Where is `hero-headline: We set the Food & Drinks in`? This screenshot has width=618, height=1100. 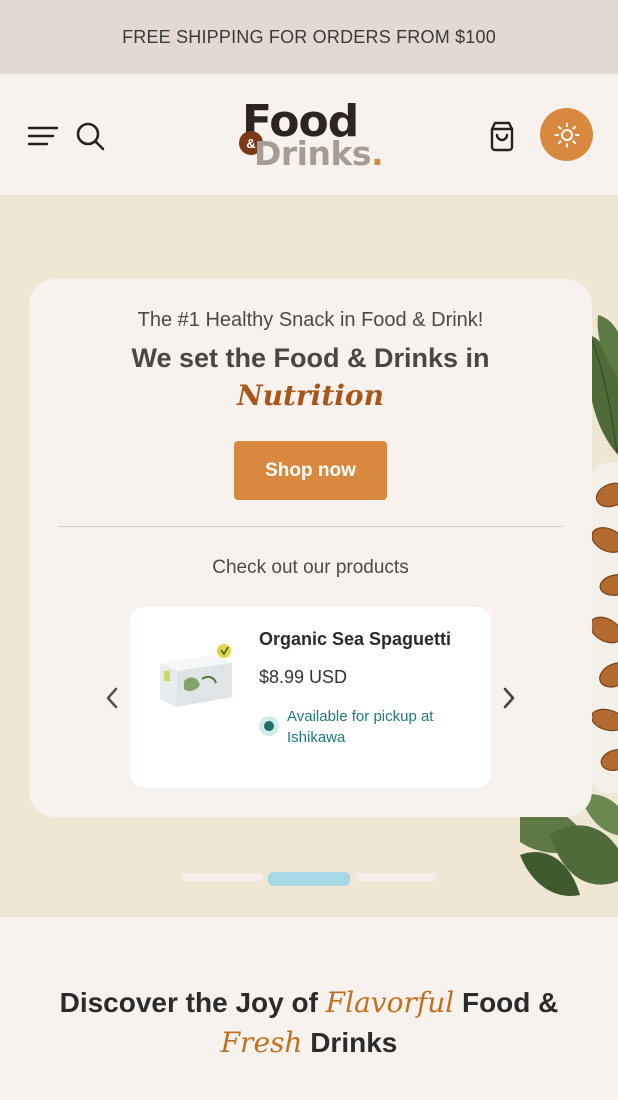 hero-headline: We set the Food & Drinks in is located at coordinates (310, 358).